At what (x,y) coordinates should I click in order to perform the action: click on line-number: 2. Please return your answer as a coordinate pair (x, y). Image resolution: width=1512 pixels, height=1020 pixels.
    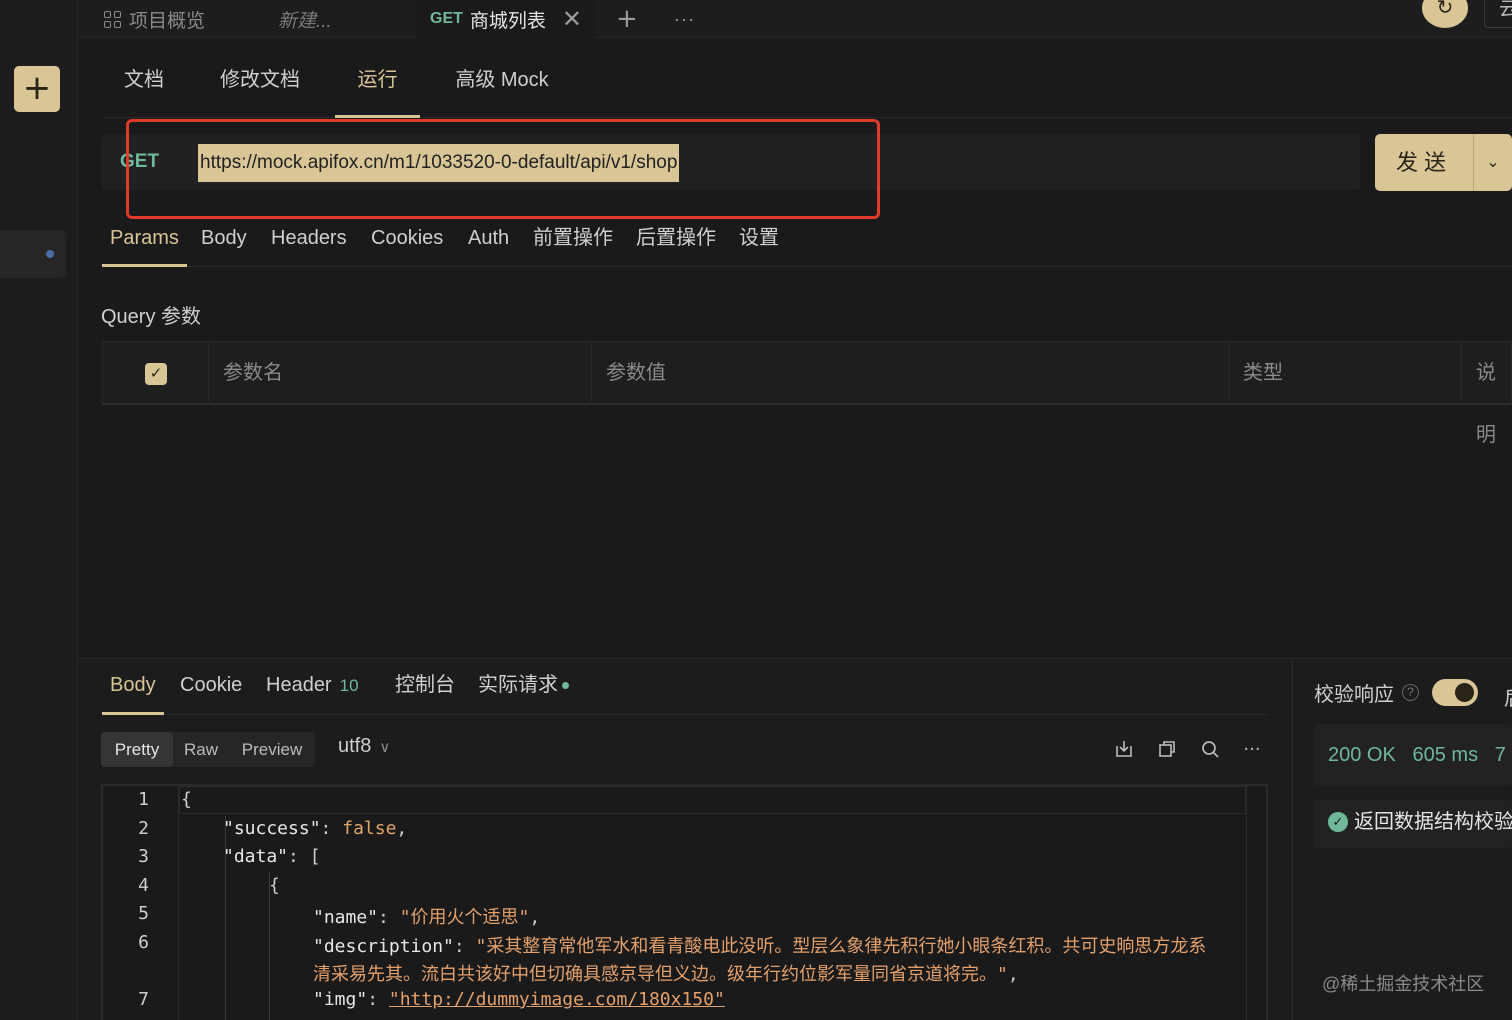
    Looking at the image, I should click on (143, 828).